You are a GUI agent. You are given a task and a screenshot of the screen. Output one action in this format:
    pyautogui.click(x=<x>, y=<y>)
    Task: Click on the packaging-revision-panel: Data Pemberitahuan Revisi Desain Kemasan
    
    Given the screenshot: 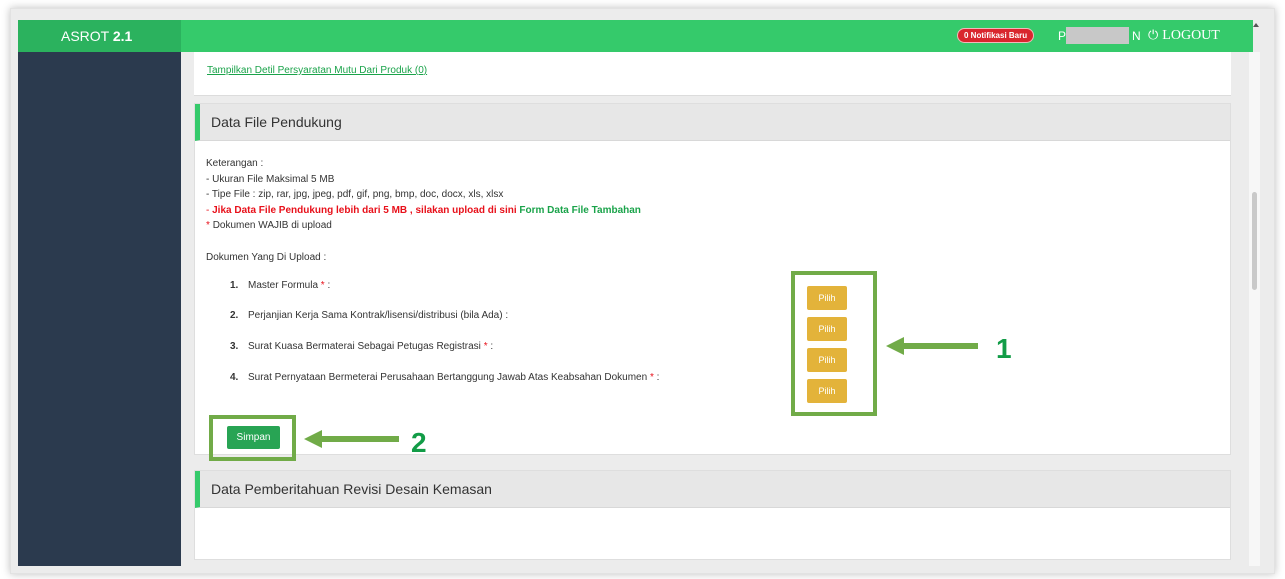 What is the action you would take?
    pyautogui.click(x=712, y=515)
    